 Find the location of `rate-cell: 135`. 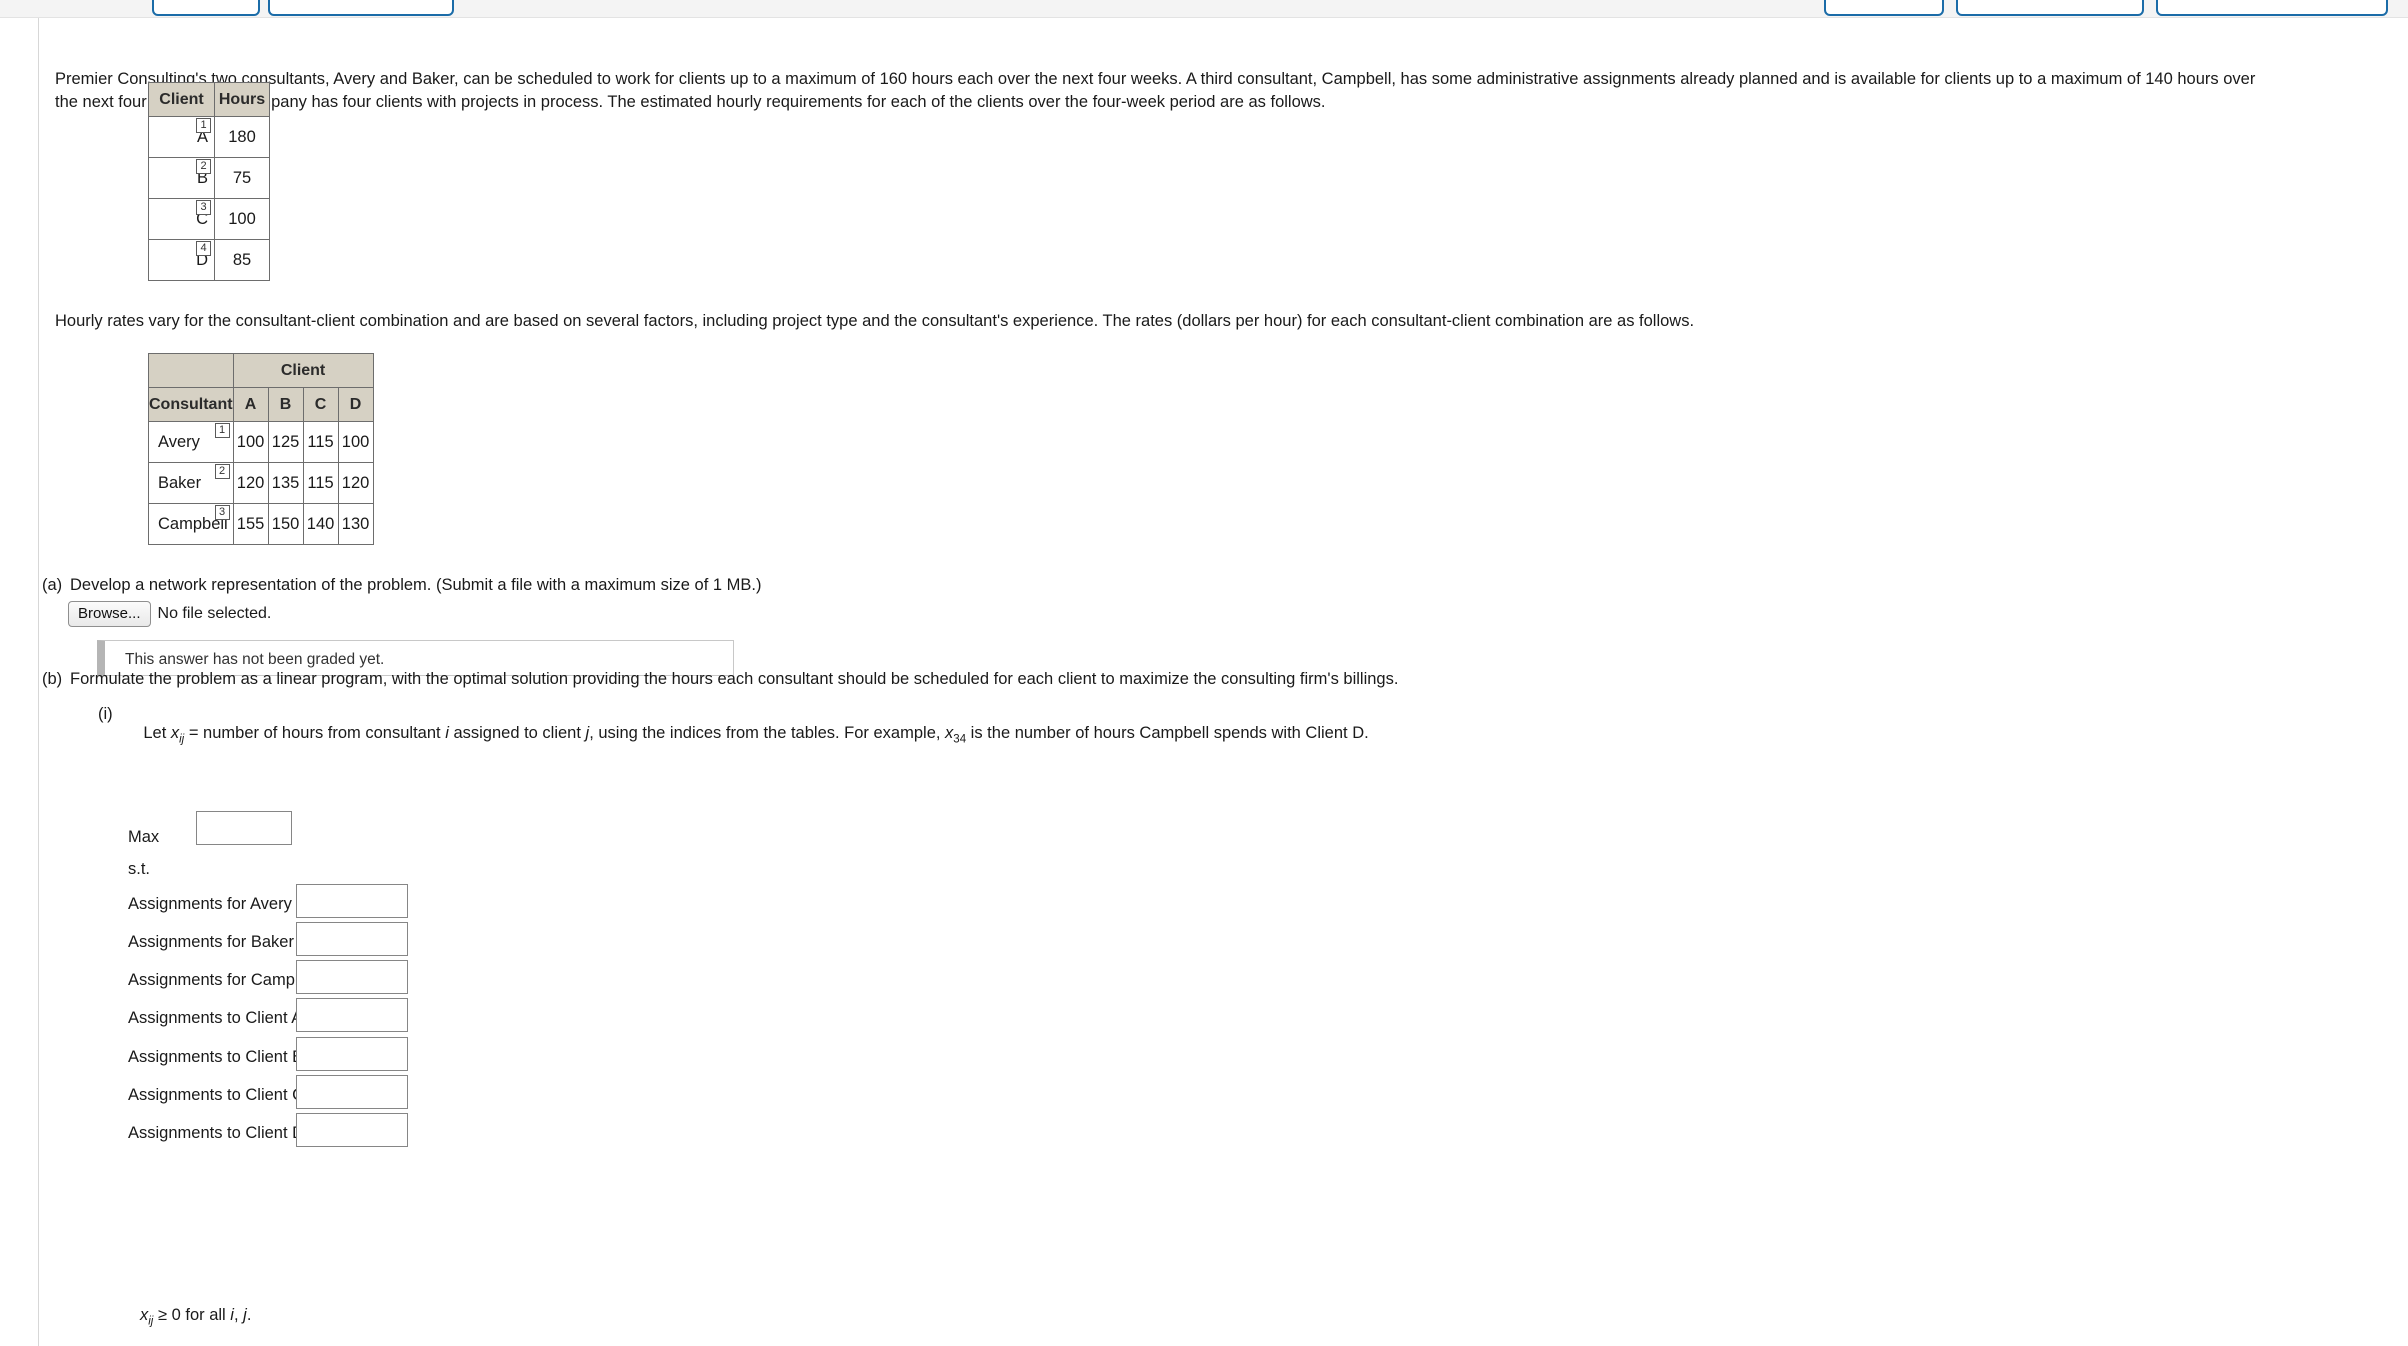

rate-cell: 135 is located at coordinates (285, 483).